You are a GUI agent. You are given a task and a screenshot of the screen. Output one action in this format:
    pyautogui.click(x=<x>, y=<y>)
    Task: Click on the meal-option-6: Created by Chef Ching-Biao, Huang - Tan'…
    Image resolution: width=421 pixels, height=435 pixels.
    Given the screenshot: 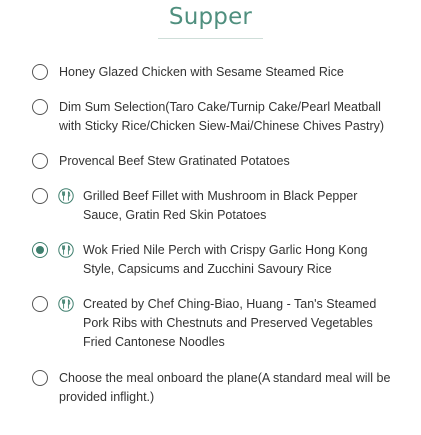 What is the action you would take?
    pyautogui.click(x=222, y=324)
    